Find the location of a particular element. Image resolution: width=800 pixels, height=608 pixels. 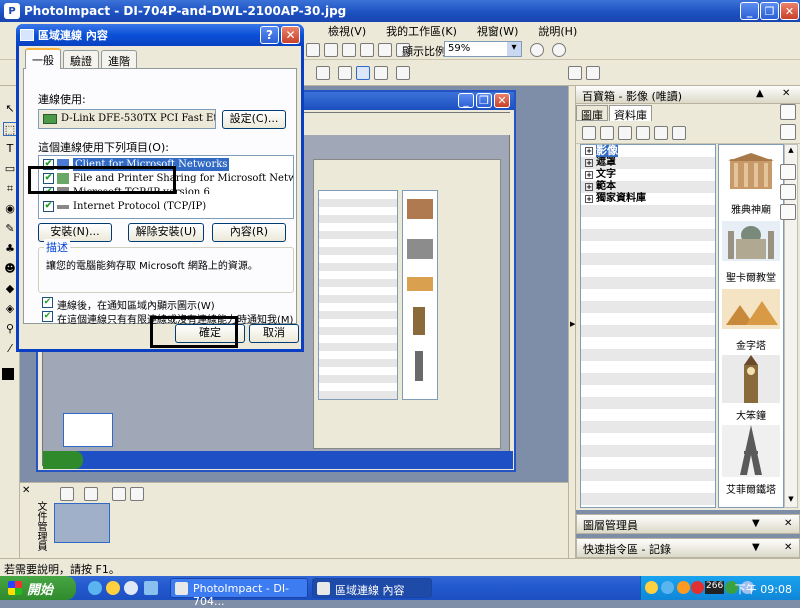

side-palette-icon is located at coordinates (788, 172).